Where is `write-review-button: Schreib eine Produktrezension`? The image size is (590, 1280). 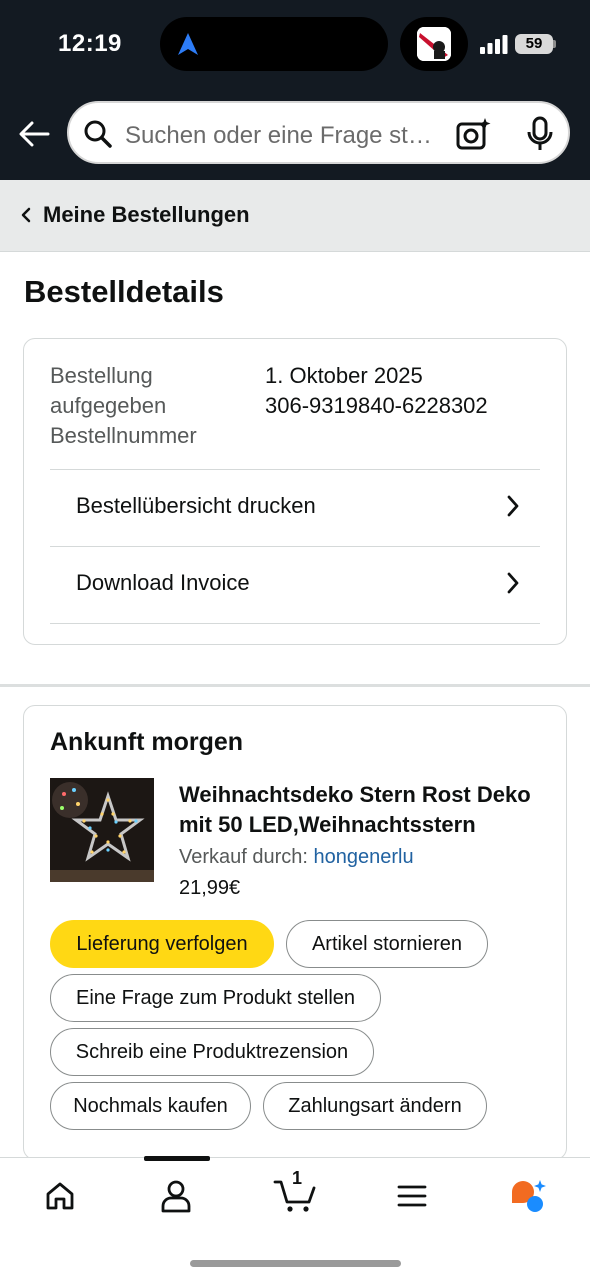
write-review-button: Schreib eine Produktrezension is located at coordinates (212, 1052).